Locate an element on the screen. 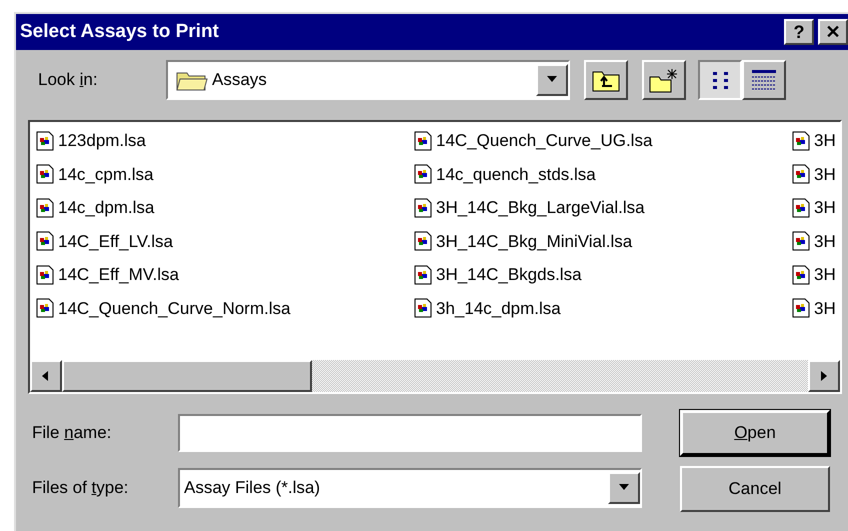 The image size is (848, 531). dialog-button: Cancel is located at coordinates (755, 489).